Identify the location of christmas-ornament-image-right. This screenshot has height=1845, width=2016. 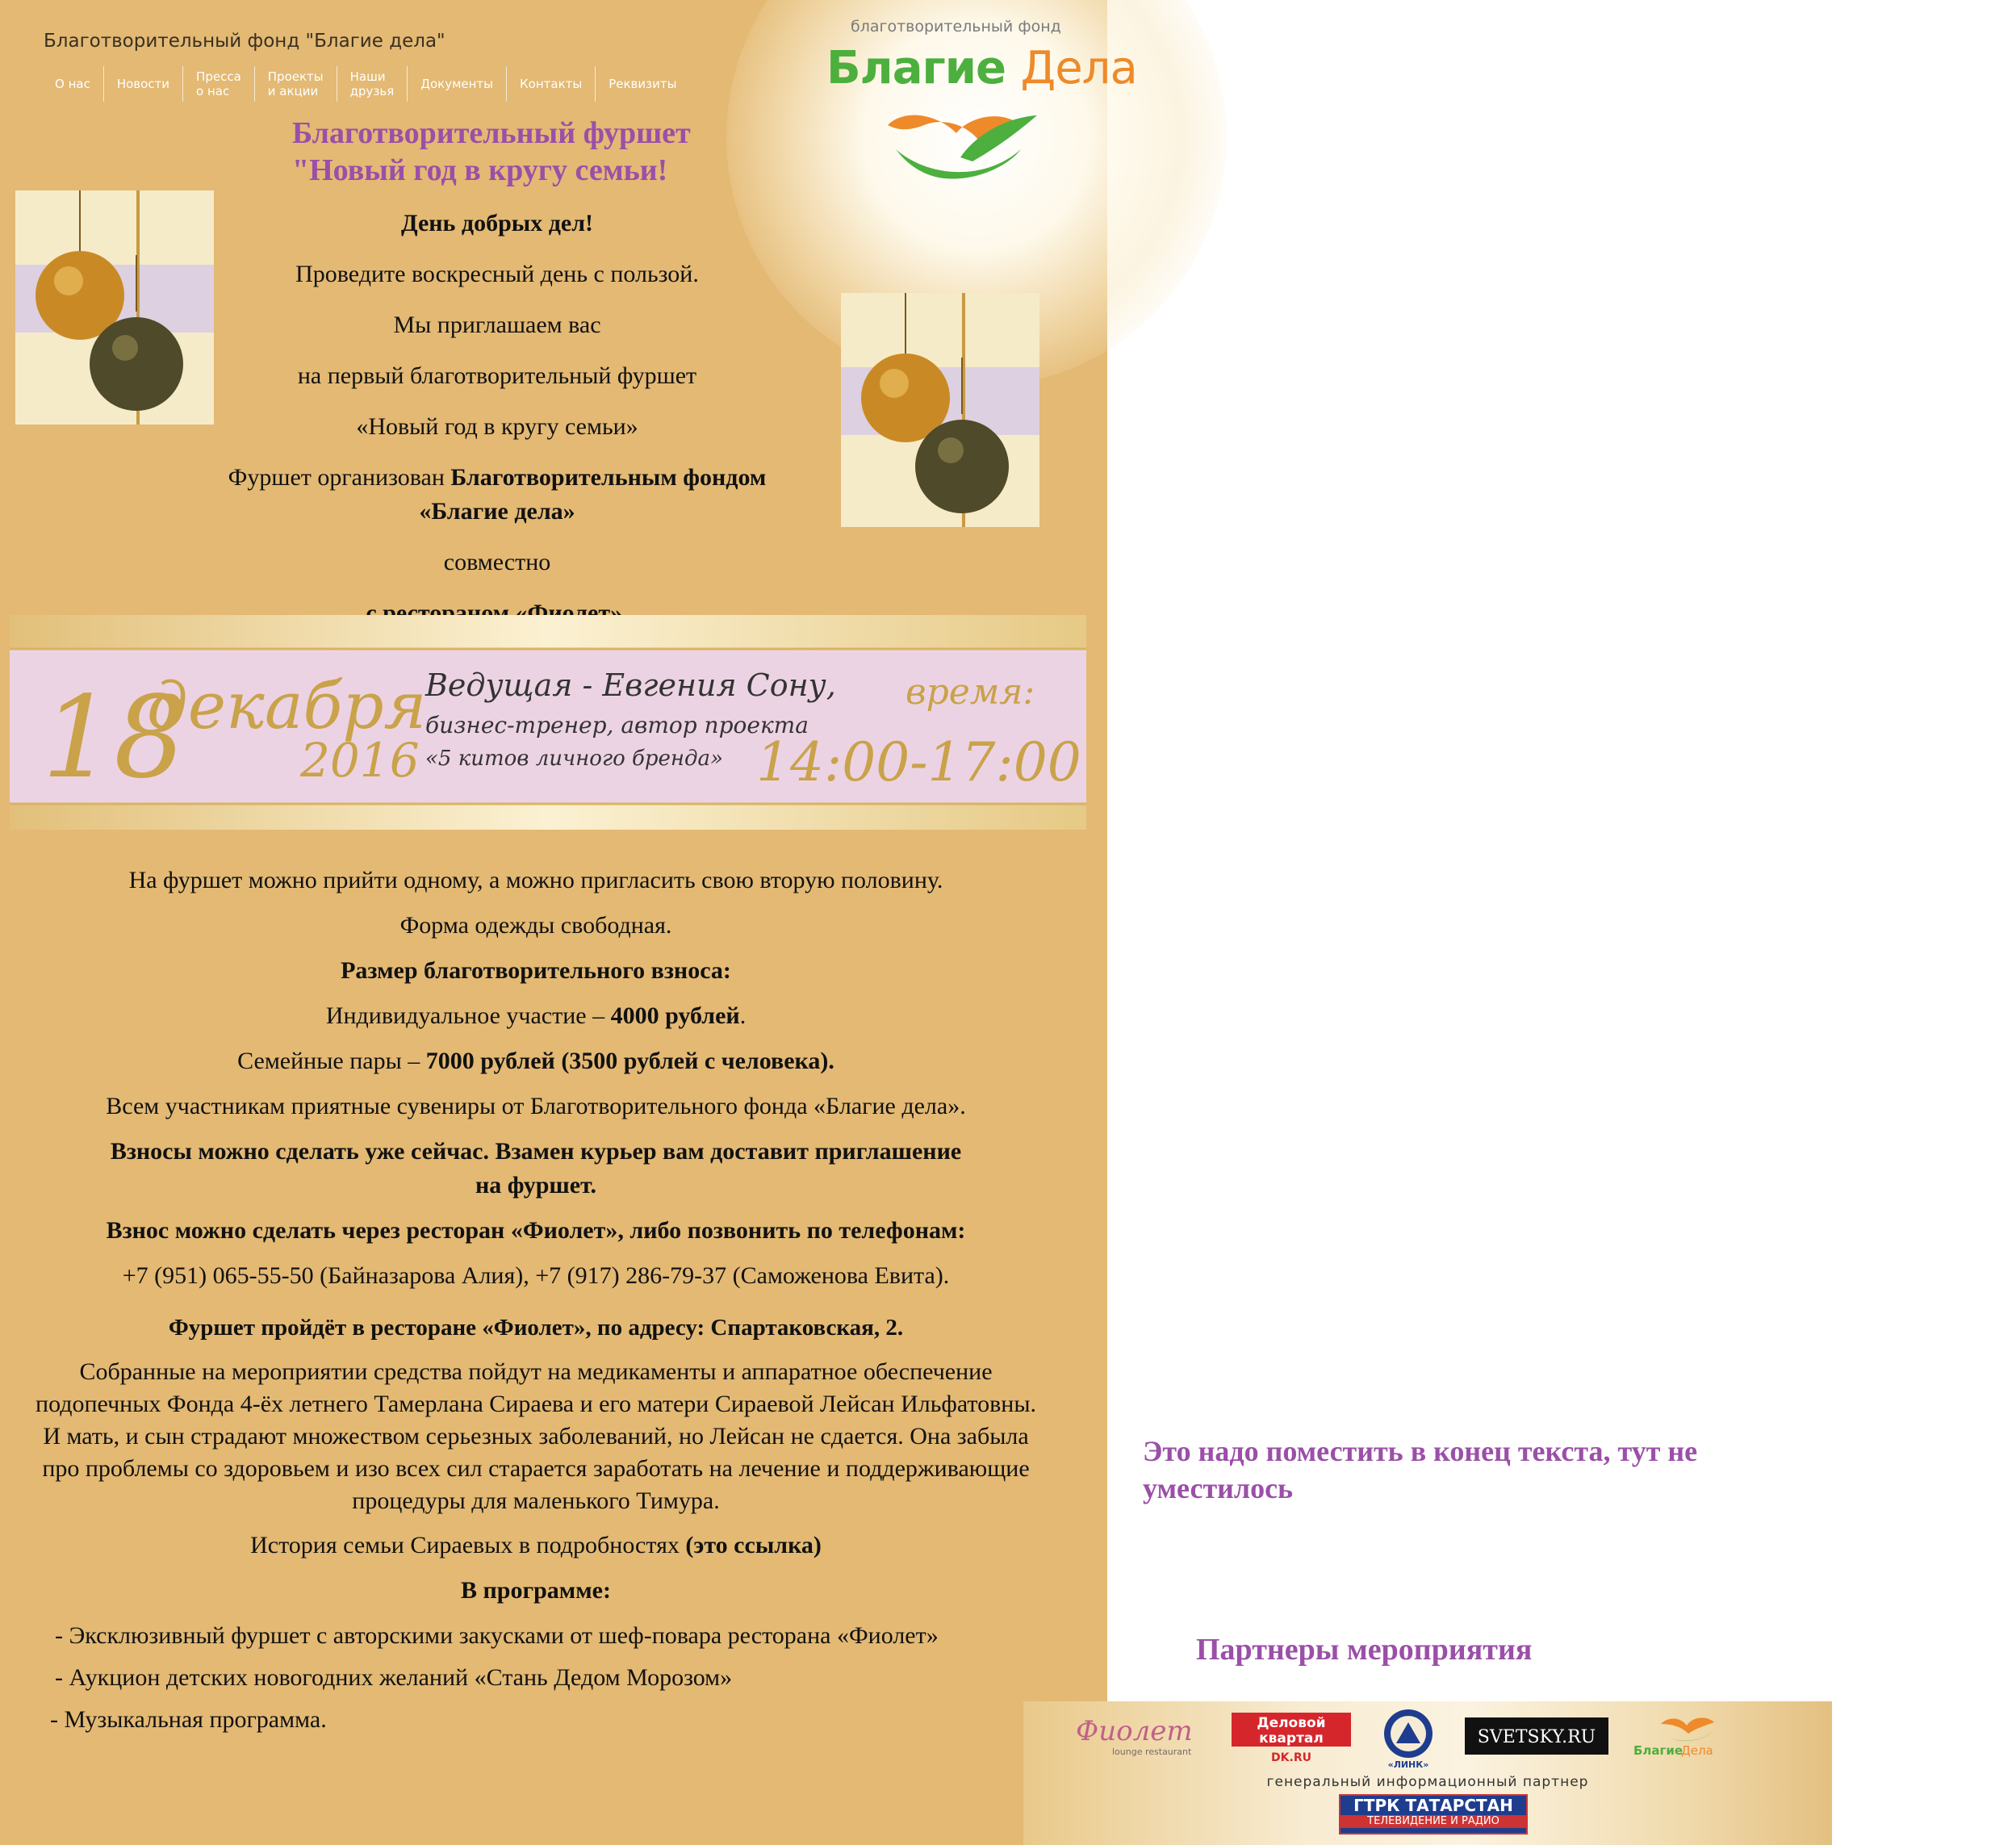
(940, 410).